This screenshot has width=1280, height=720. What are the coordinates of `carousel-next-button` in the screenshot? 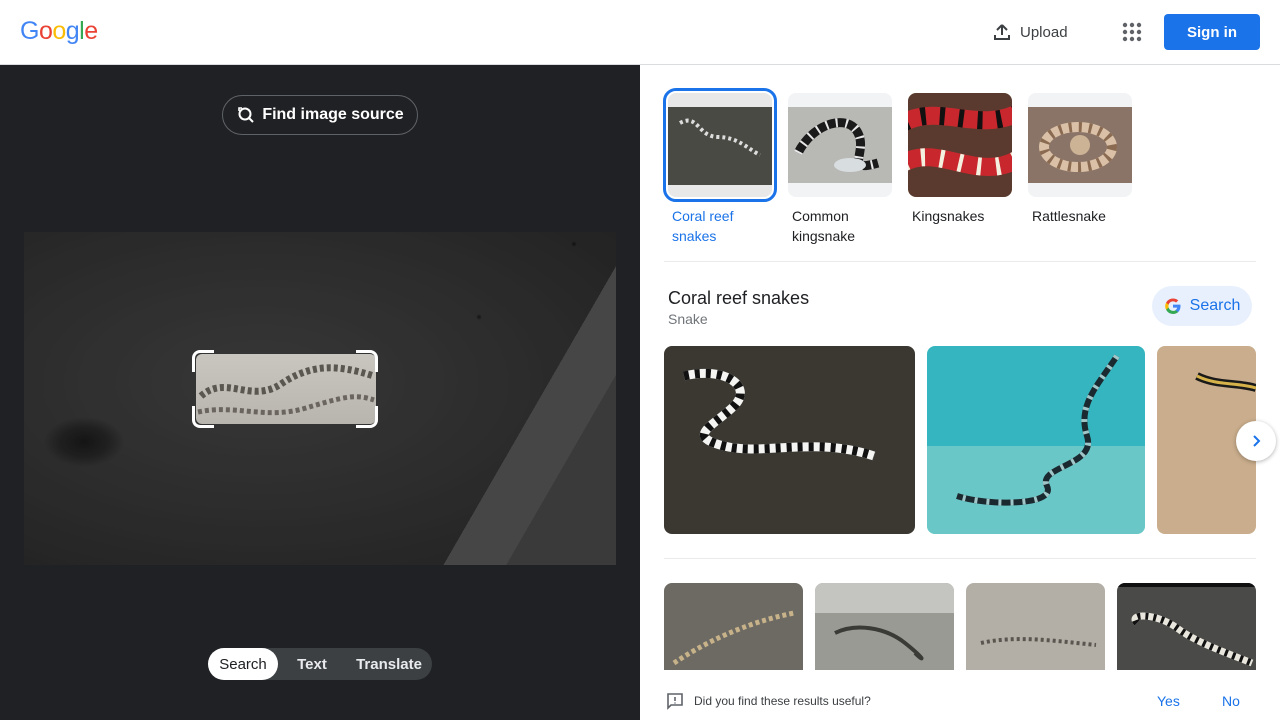 It's located at (1256, 441).